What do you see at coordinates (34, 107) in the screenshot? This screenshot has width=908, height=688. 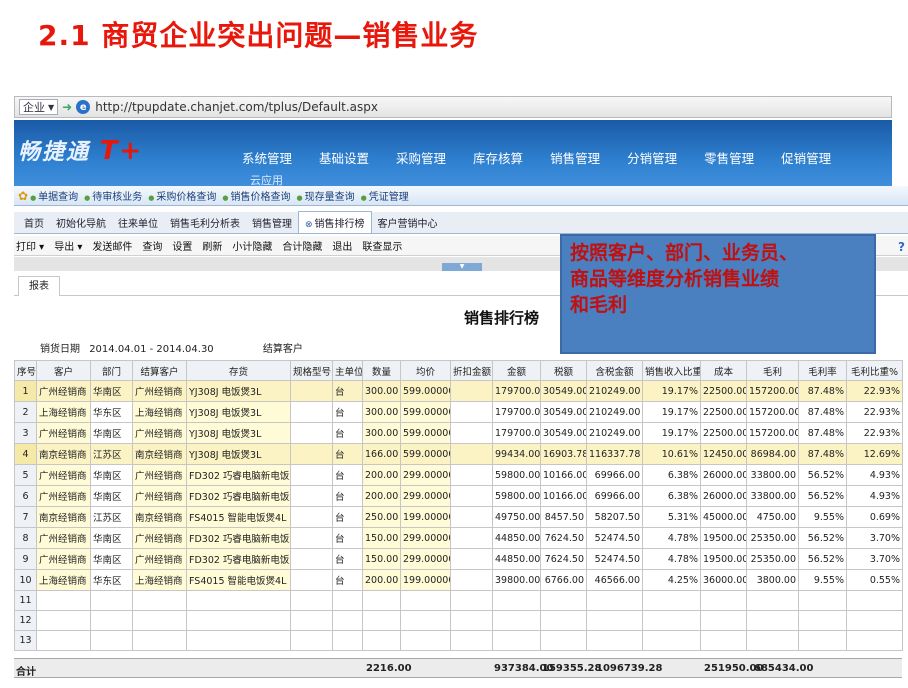 I see `favorites-label: 企业` at bounding box center [34, 107].